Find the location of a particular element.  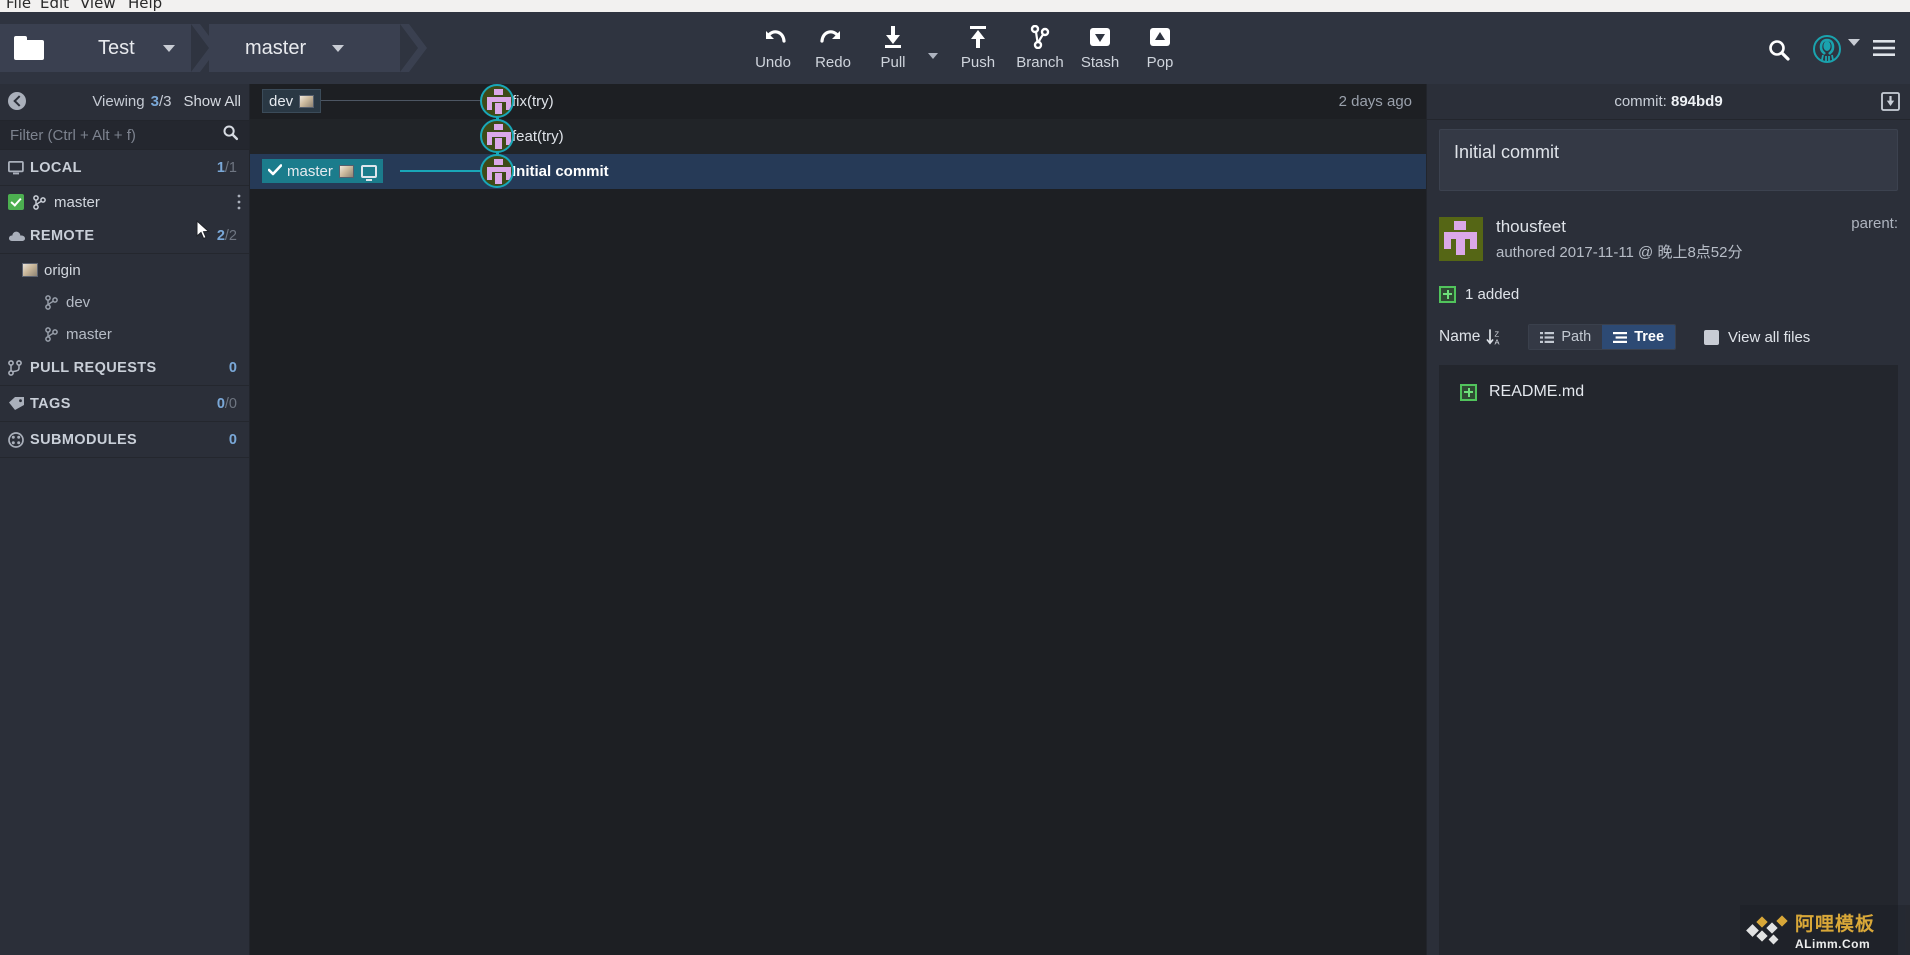

file-list-item: README.md is located at coordinates (1668, 392).